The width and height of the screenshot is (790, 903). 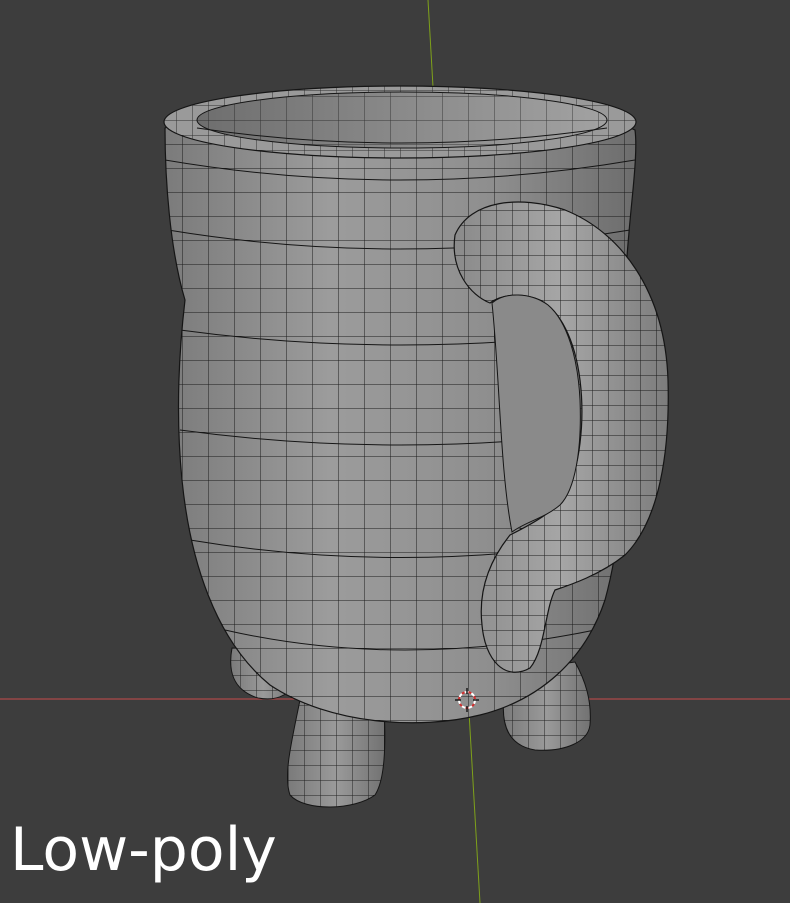 I want to click on mug-rim, so click(x=400, y=122).